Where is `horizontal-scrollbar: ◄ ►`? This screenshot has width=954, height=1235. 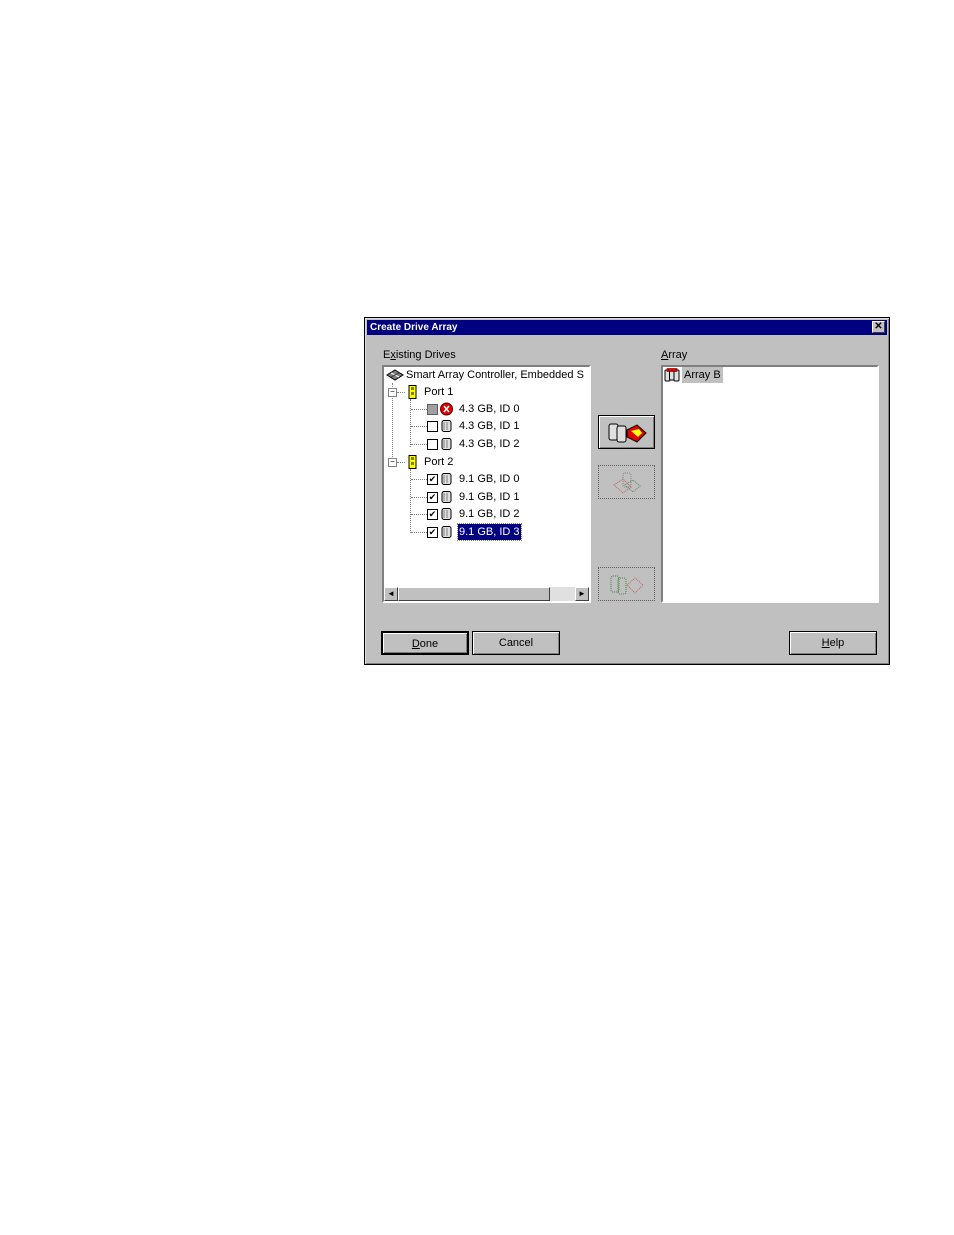
horizontal-scrollbar: ◄ ► is located at coordinates (486, 594).